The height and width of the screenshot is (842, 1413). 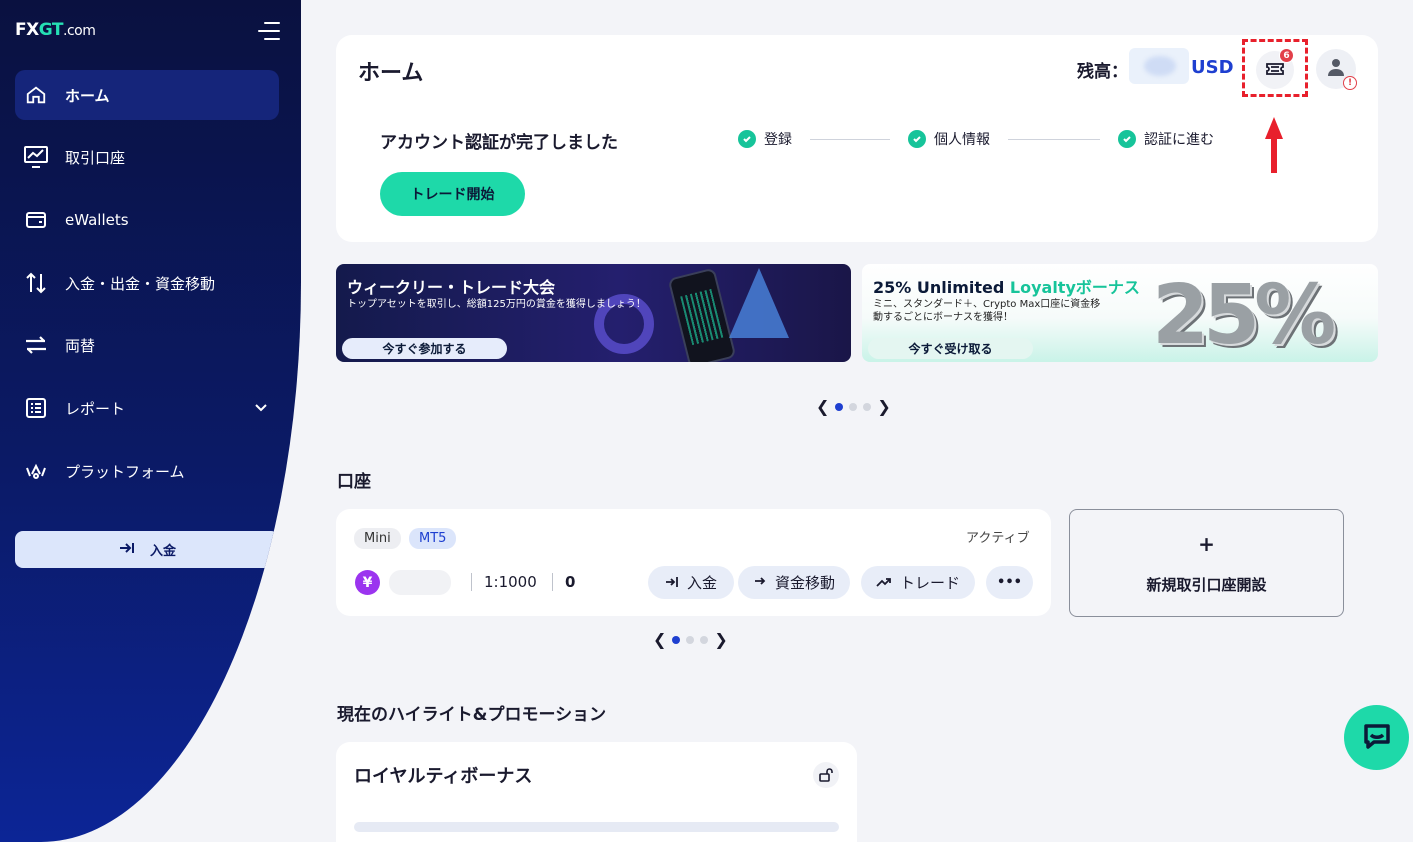 I want to click on banner-carousel-nav: ❮ ❯, so click(x=853, y=406).